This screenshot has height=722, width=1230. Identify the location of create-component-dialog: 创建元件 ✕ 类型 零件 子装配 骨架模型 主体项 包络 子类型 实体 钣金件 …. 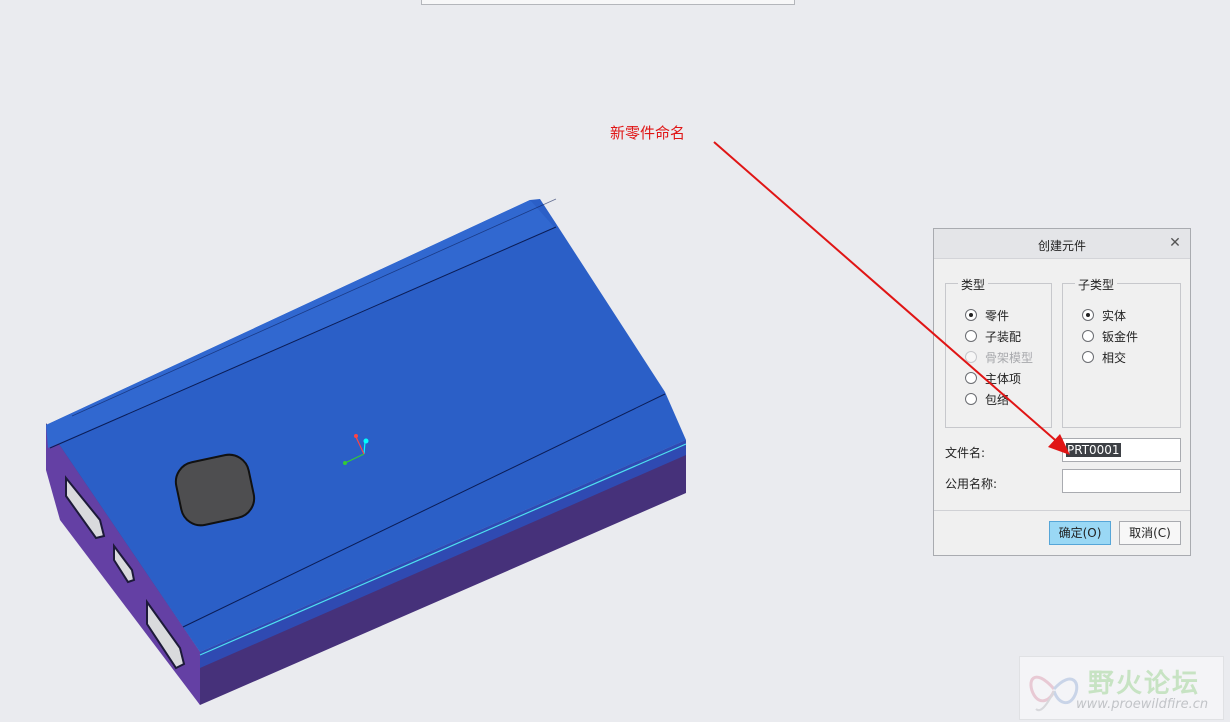
(1062, 392).